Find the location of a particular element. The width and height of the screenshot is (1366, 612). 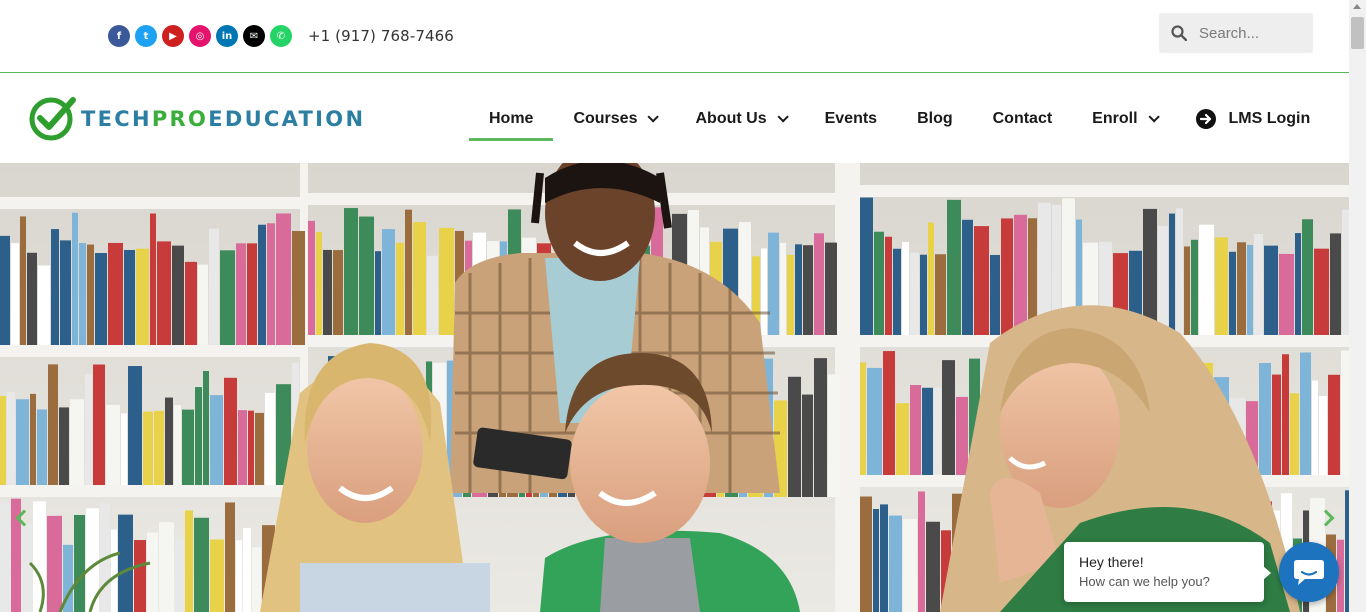

chat-greeting-subtitle: How can we help you? is located at coordinates (1144, 581).